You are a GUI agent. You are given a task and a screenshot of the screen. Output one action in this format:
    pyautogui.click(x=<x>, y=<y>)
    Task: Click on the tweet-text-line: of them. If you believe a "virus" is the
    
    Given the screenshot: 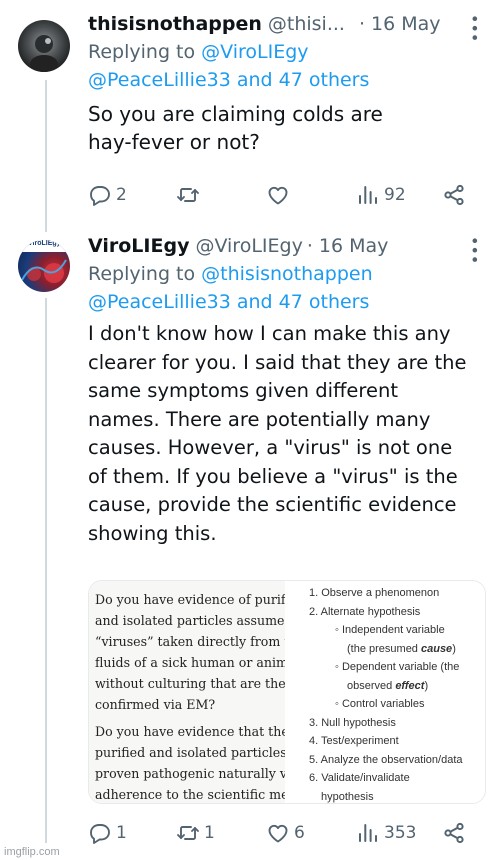 What is the action you would take?
    pyautogui.click(x=273, y=476)
    